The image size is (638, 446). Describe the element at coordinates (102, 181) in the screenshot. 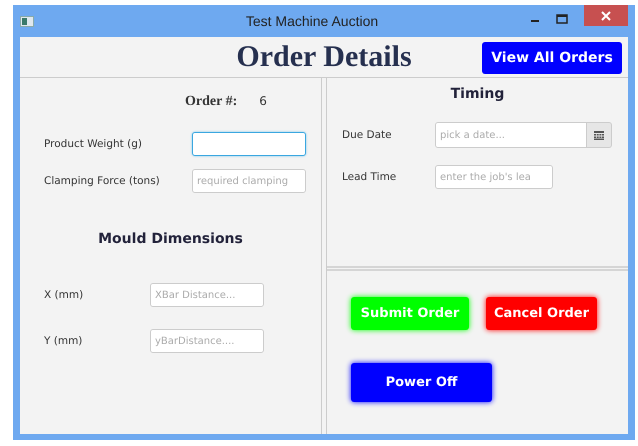

I see `field-label: Clamping Force (tons)` at that location.